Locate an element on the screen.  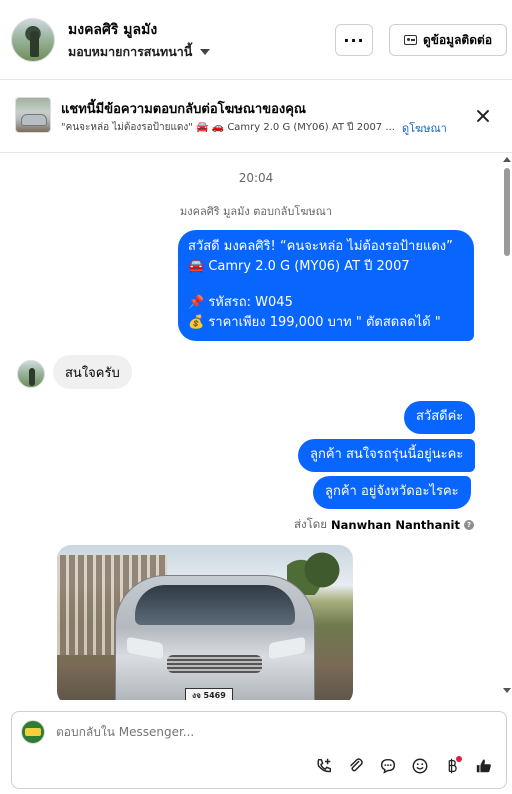
car-grille-shape is located at coordinates (214, 664).